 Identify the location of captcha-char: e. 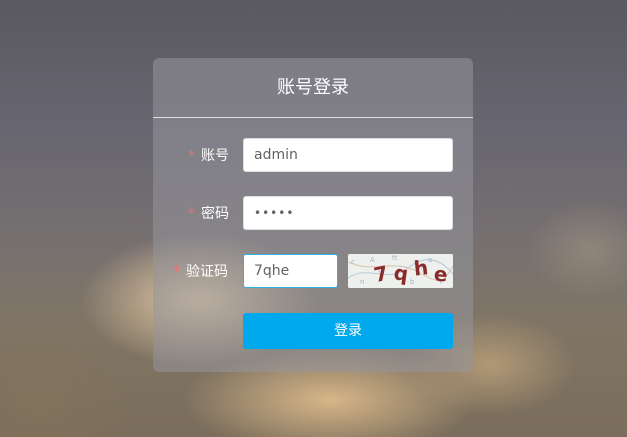
(440, 274).